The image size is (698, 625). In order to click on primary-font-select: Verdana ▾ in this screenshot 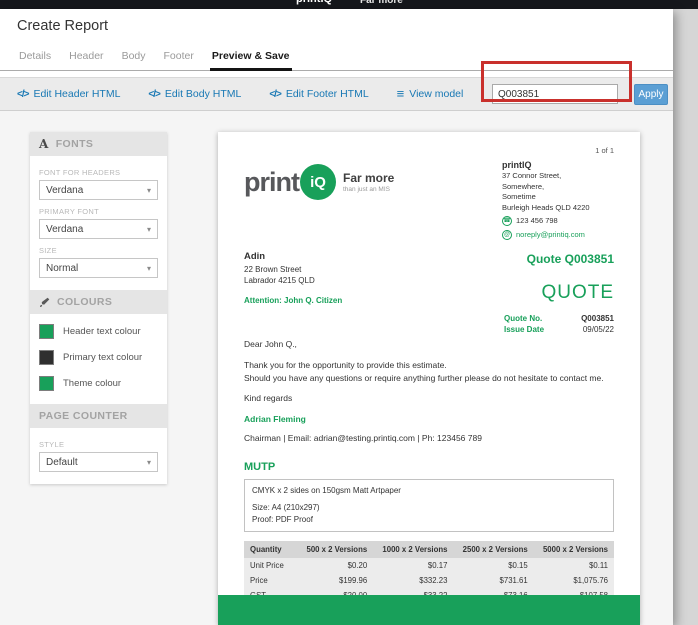, I will do `click(98, 229)`.